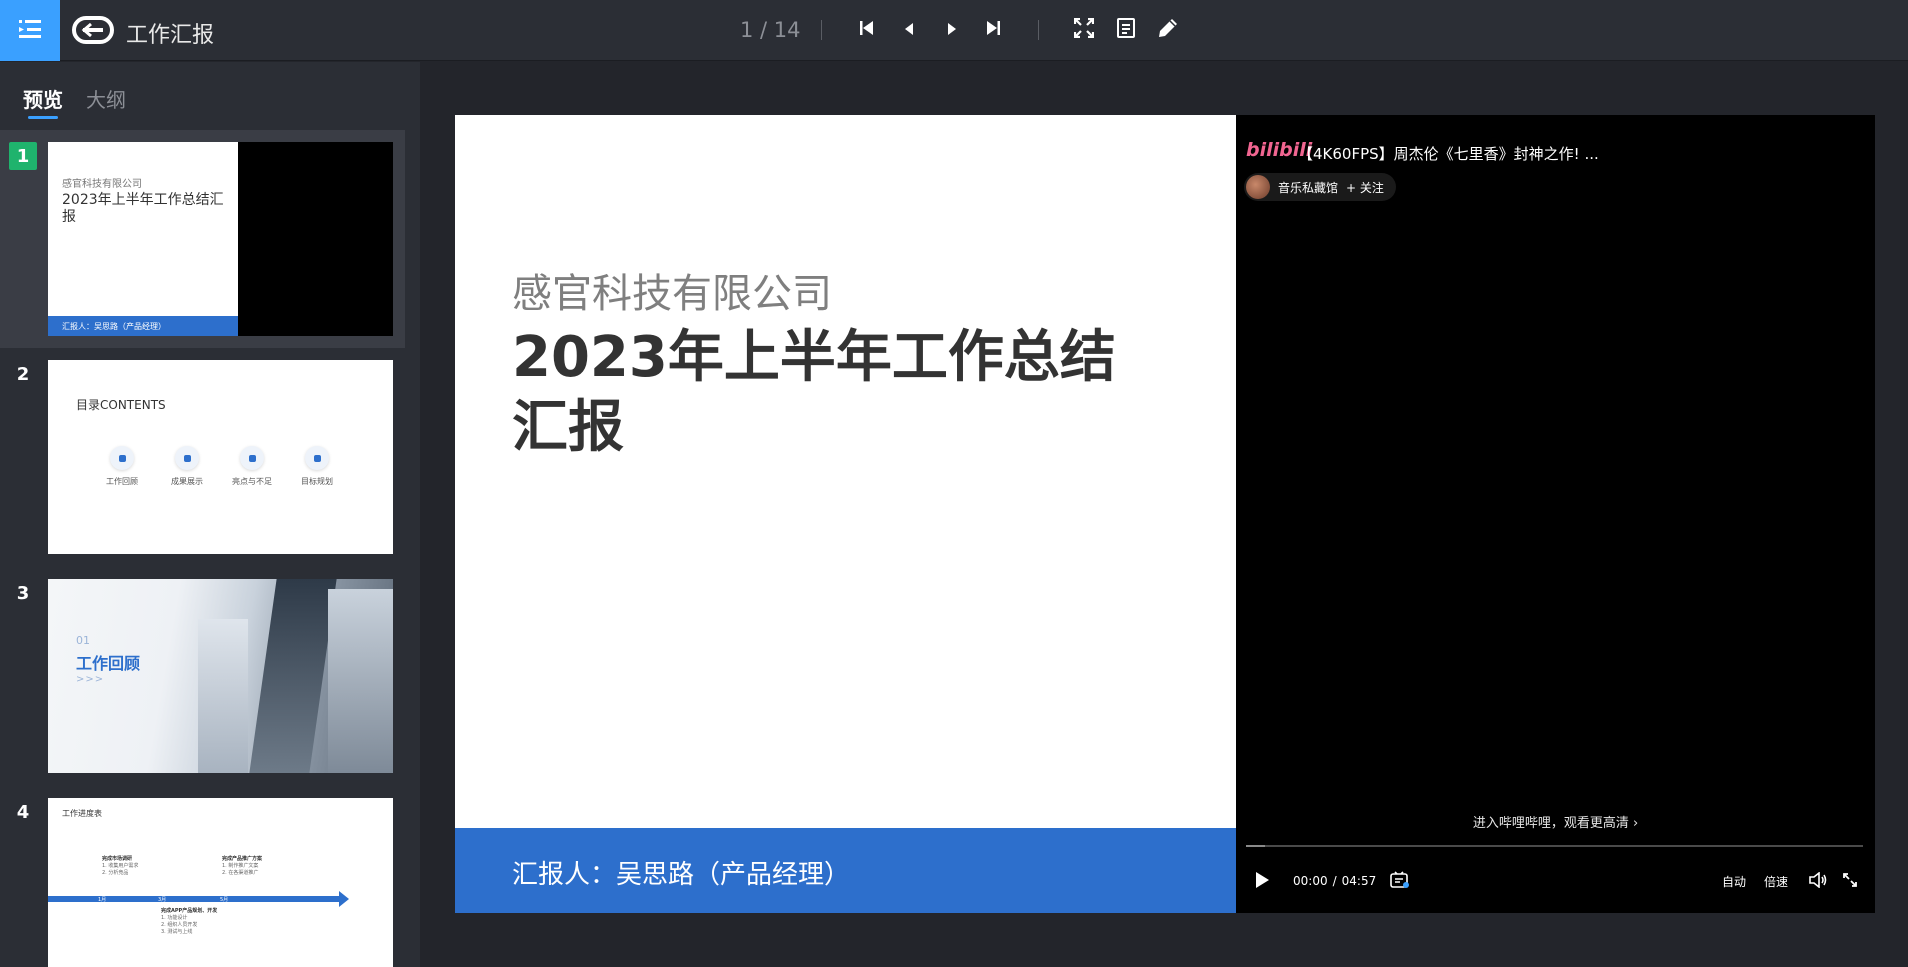  Describe the element at coordinates (108, 663) in the screenshot. I see `thumbnail-title: 工作回顾` at that location.